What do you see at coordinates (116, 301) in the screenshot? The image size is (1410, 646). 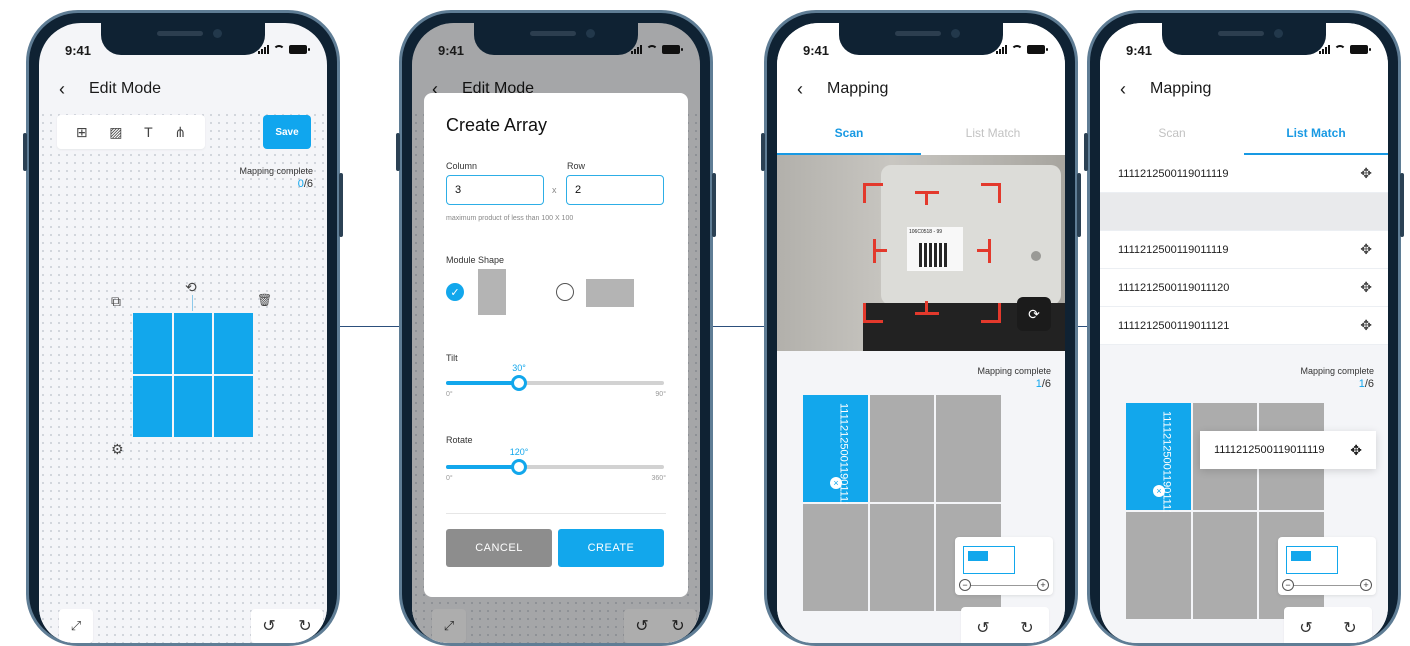 I see `copy-icon: ⧉` at bounding box center [116, 301].